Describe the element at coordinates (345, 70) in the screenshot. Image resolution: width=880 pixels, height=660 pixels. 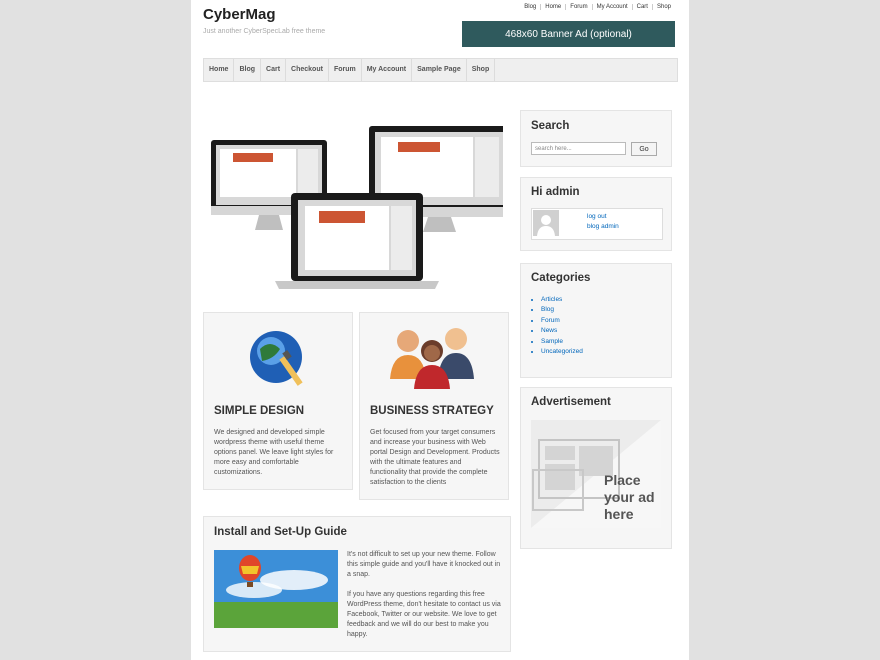
I see `main-nav-forum: Forum` at that location.